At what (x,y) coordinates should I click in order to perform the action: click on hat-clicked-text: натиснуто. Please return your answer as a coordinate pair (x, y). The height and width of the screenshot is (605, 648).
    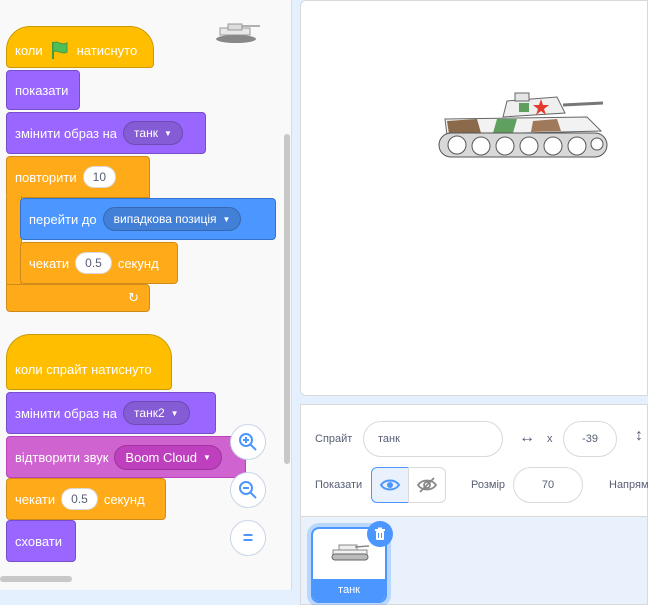
    Looking at the image, I should click on (107, 50).